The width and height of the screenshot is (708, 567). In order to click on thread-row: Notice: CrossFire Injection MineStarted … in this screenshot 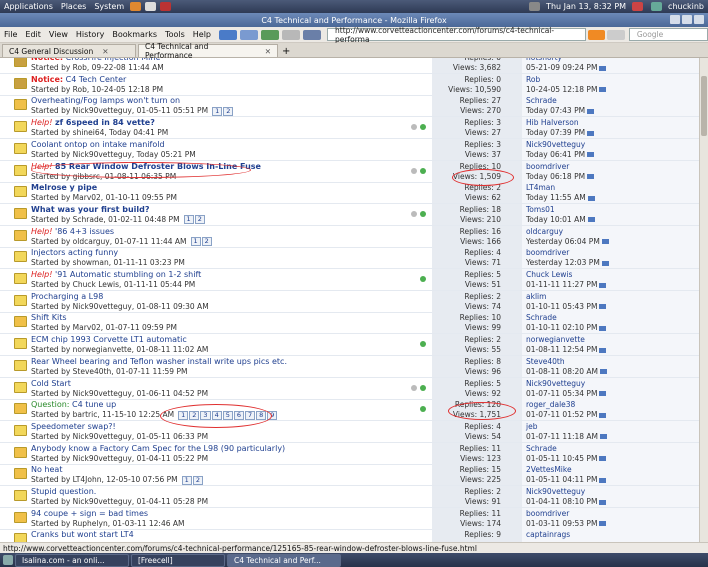, I will do `click(354, 66)`.